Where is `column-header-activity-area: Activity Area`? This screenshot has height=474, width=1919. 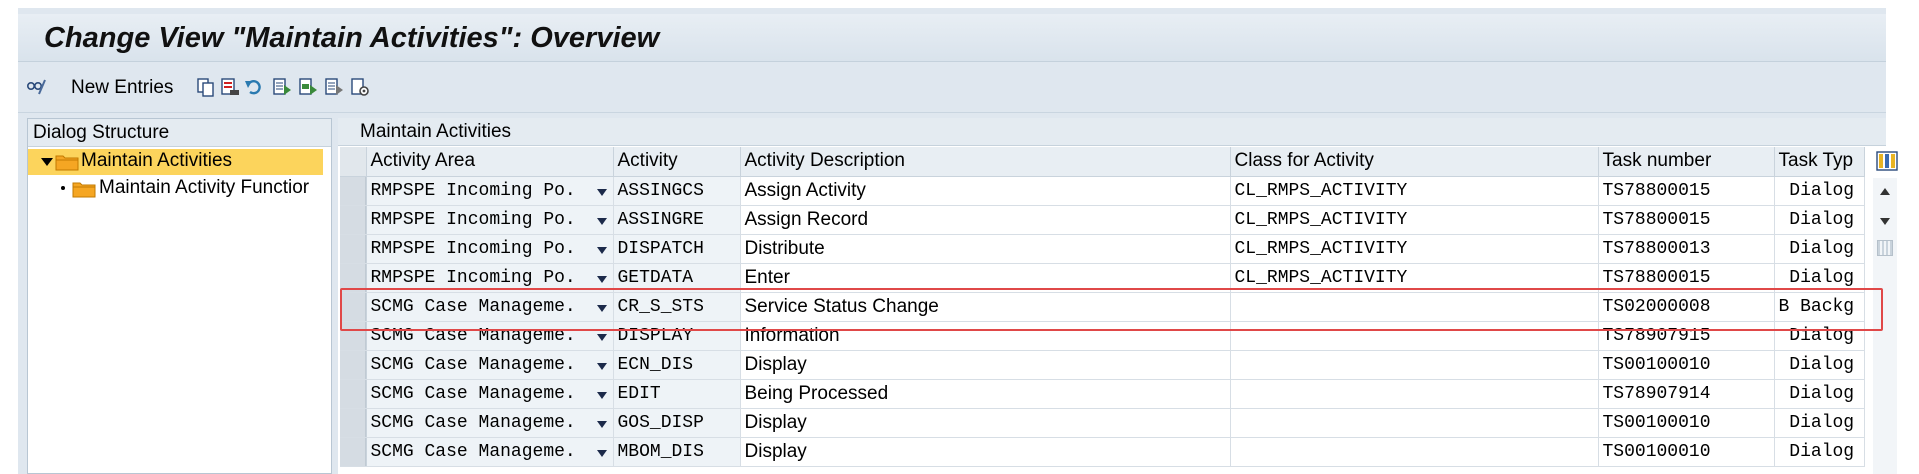 column-header-activity-area: Activity Area is located at coordinates (490, 162).